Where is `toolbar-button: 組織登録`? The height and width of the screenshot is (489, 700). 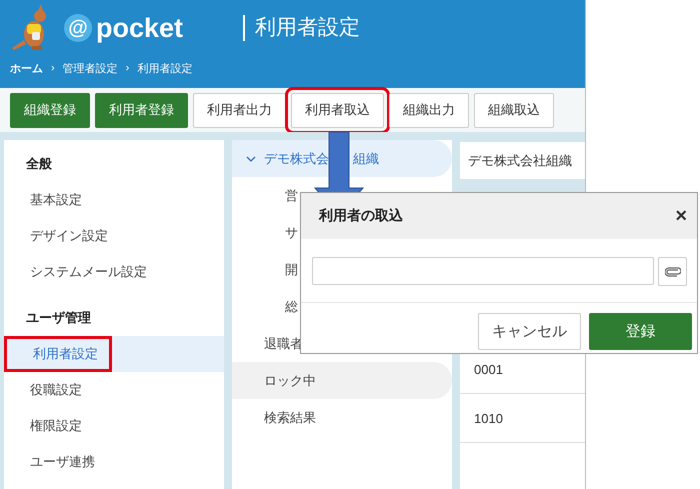
toolbar-button: 組織登録 is located at coordinates (50, 110).